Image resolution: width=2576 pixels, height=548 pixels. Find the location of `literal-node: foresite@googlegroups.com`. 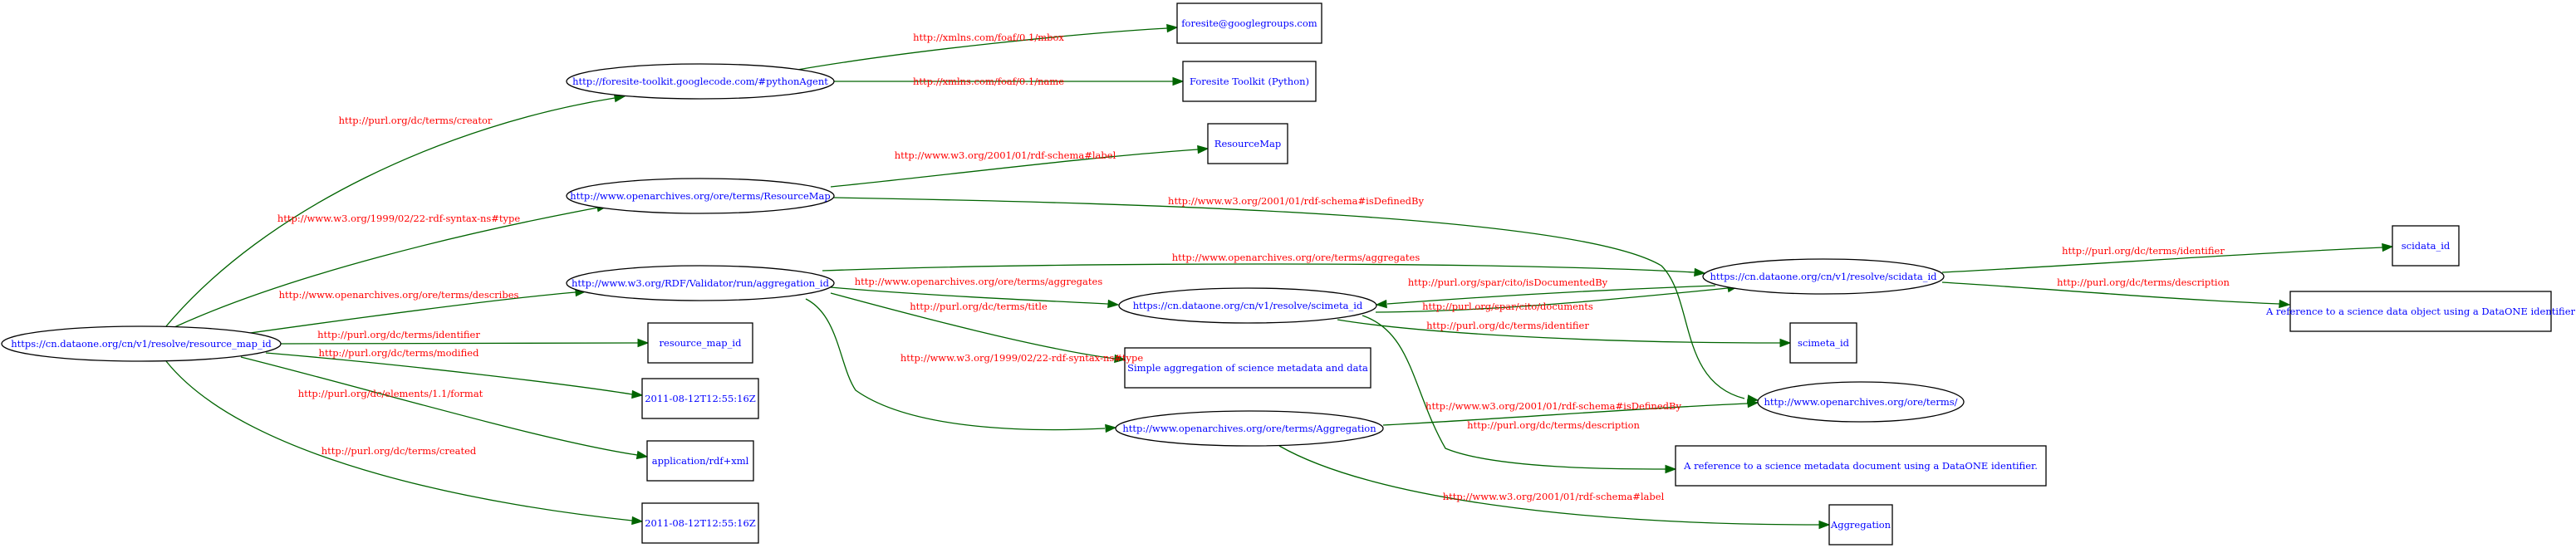

literal-node: foresite@googlegroups.com is located at coordinates (1249, 23).